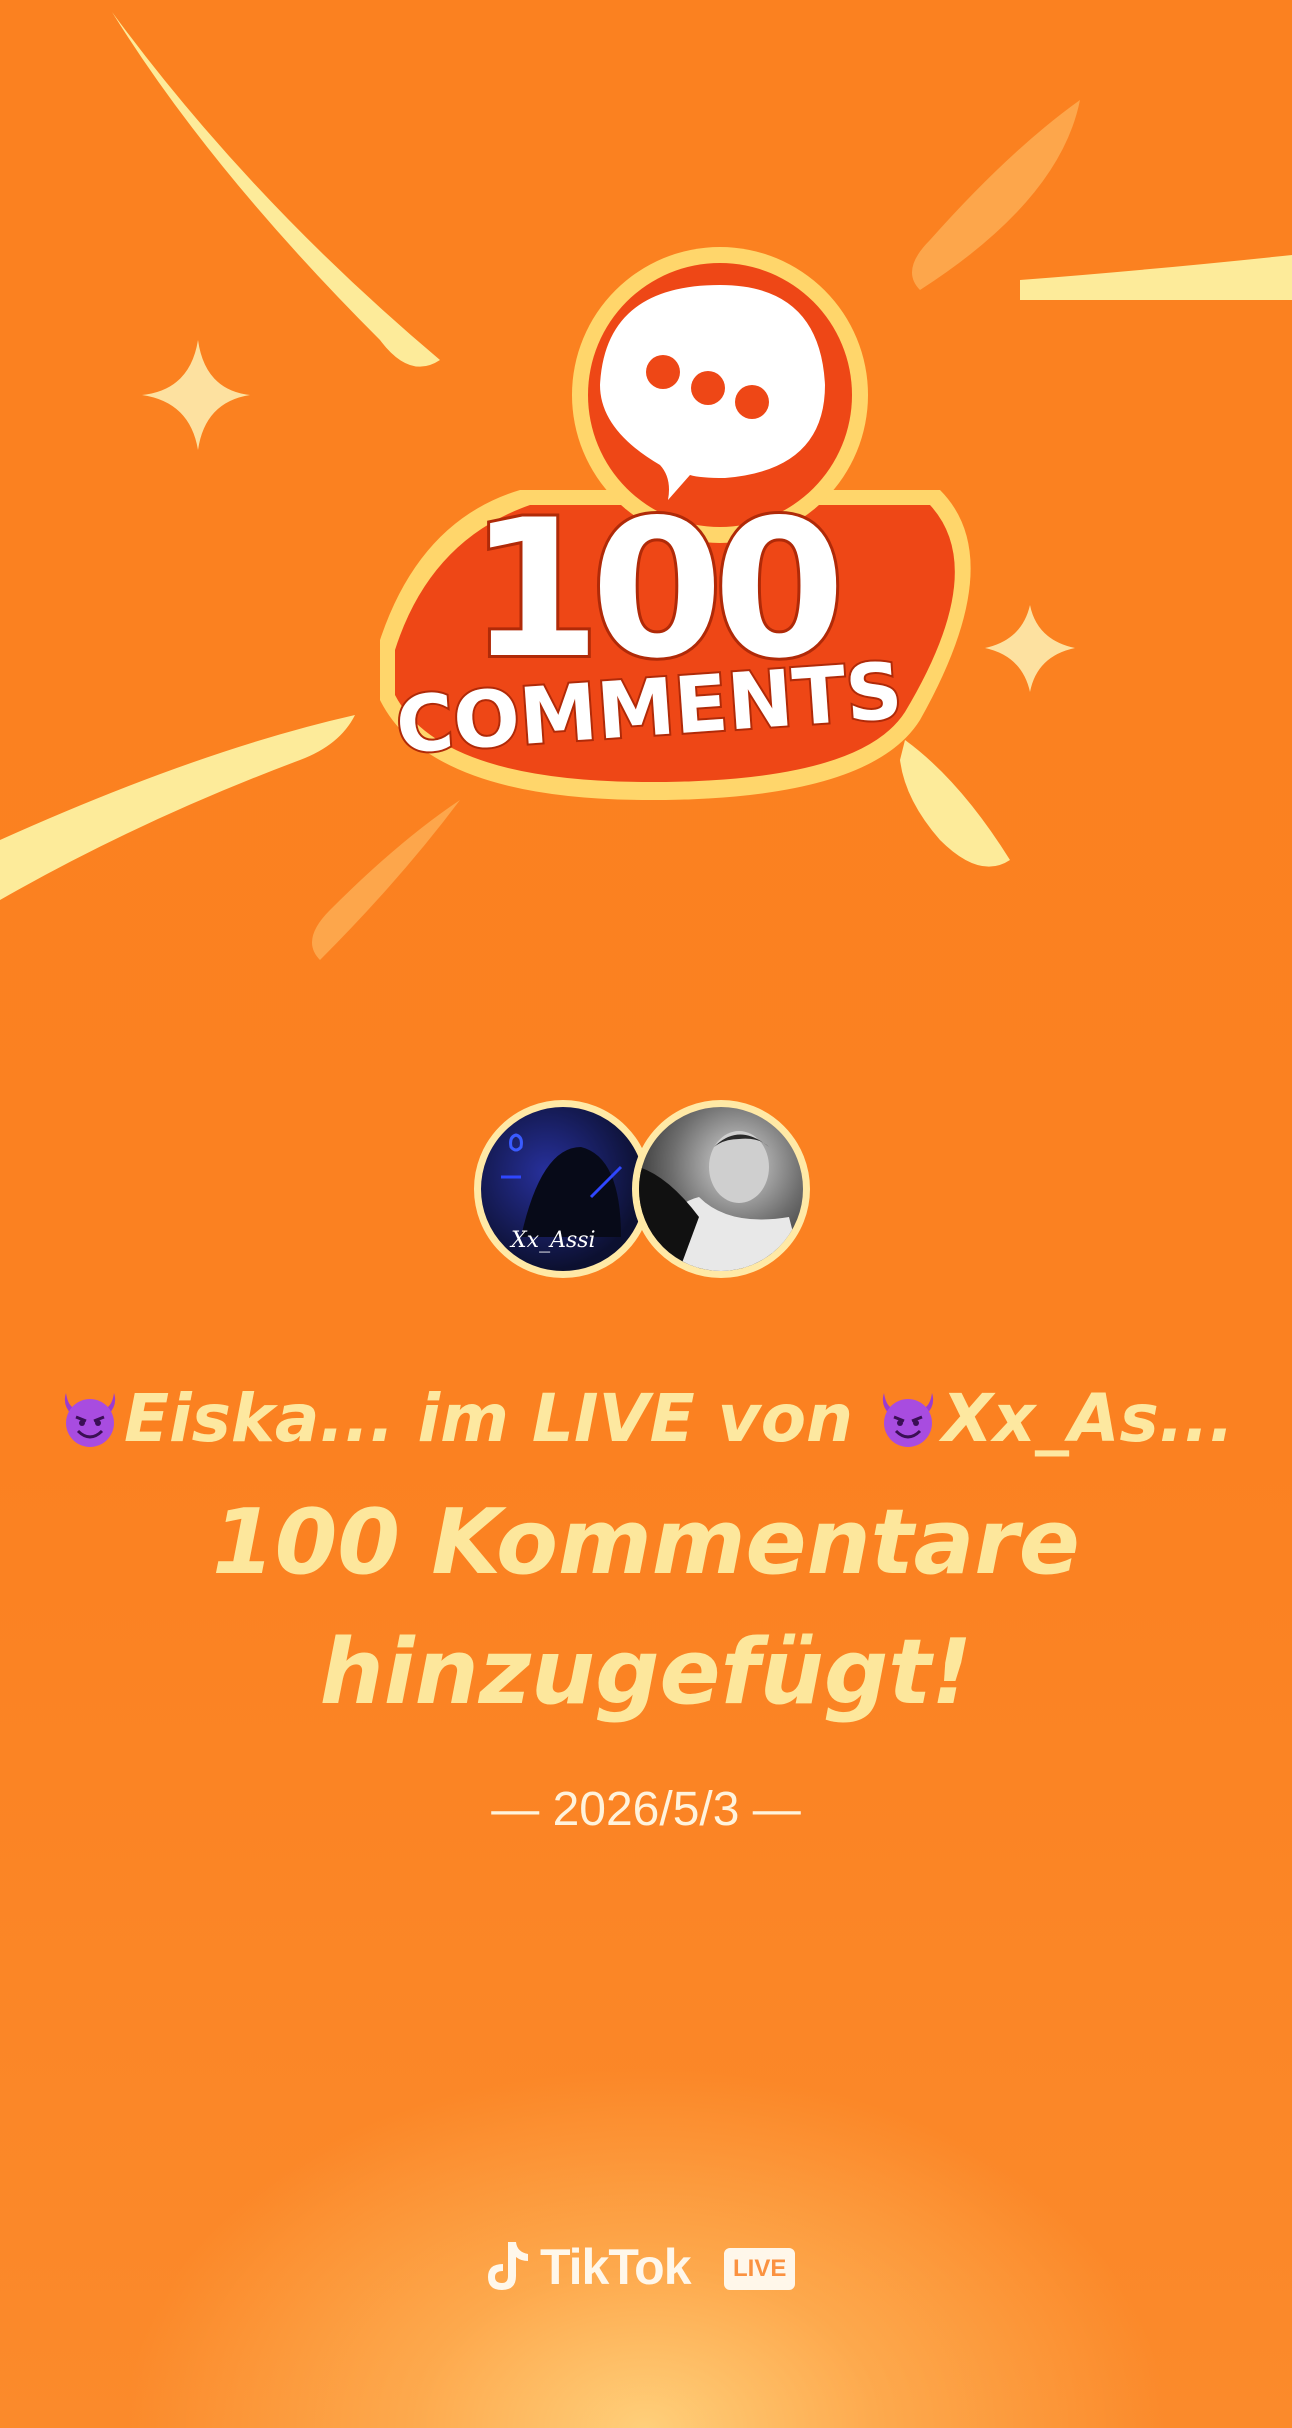 The image size is (1292, 2428). Describe the element at coordinates (635, 1418) in the screenshot. I see `names-connector: im LIVE von` at that location.